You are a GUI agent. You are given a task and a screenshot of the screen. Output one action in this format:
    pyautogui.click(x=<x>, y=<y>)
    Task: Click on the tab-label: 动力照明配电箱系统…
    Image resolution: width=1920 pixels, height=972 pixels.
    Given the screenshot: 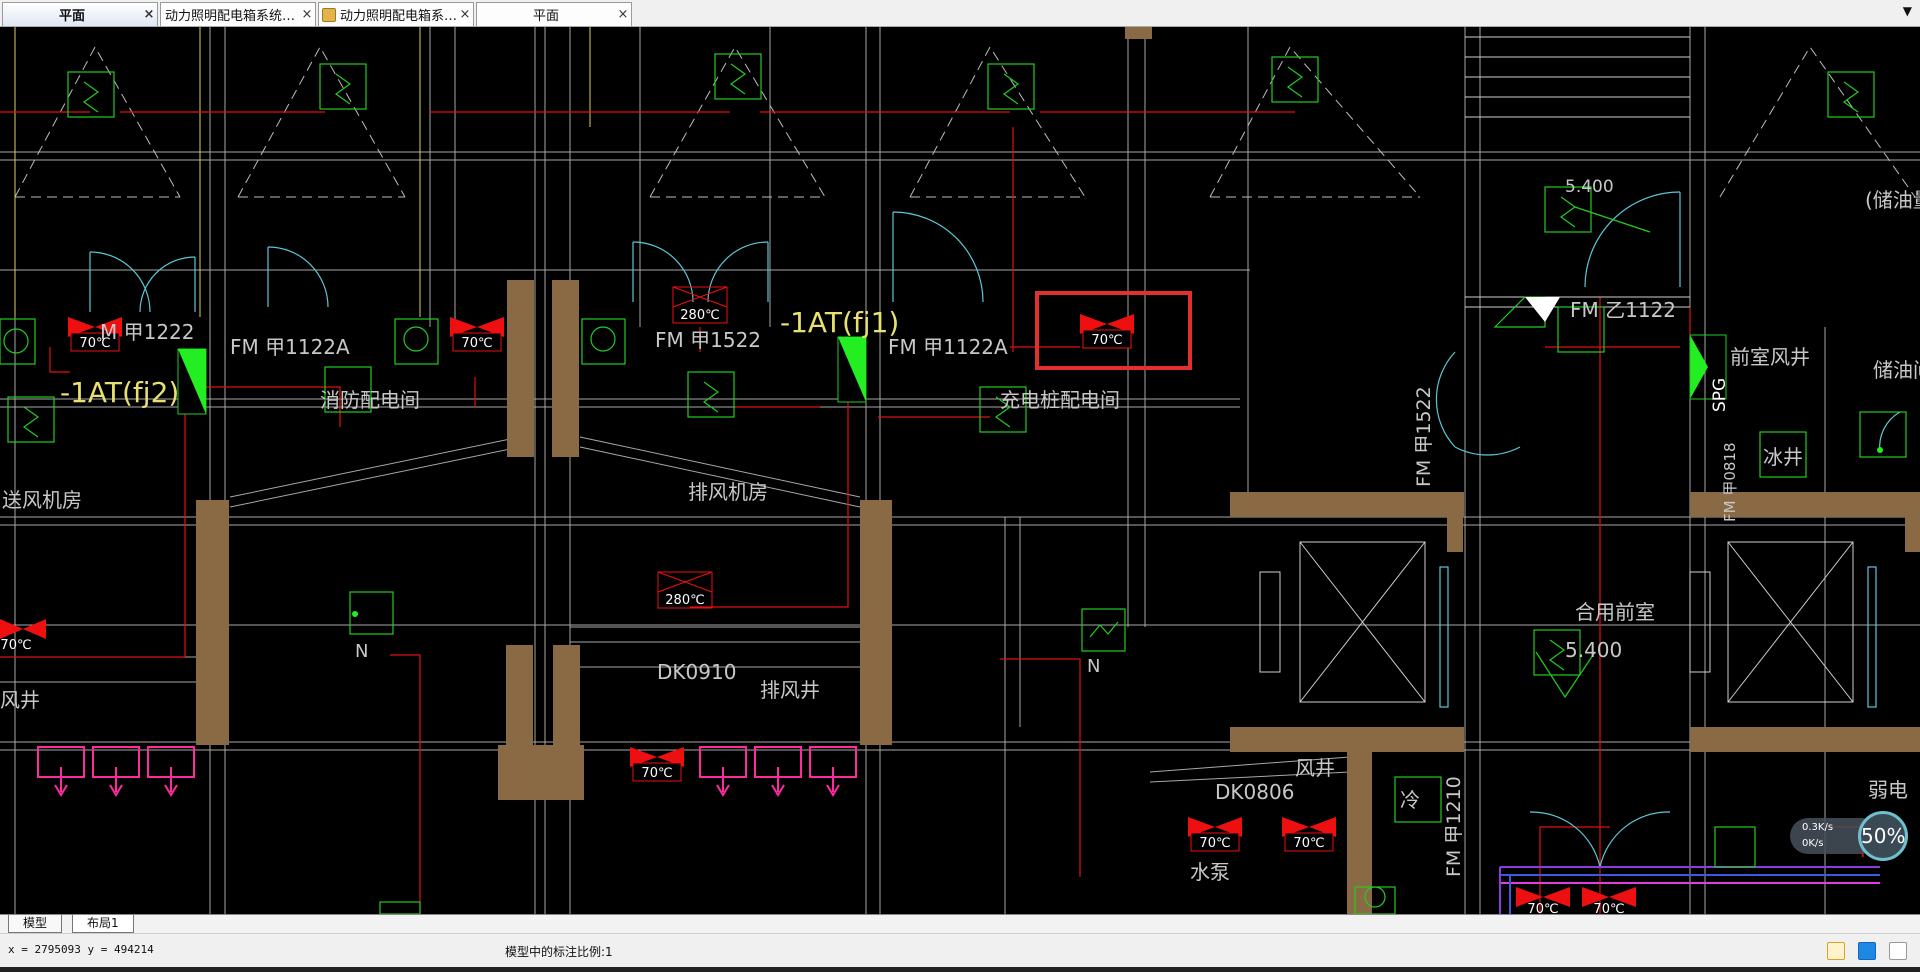 What is the action you would take?
    pyautogui.click(x=230, y=16)
    